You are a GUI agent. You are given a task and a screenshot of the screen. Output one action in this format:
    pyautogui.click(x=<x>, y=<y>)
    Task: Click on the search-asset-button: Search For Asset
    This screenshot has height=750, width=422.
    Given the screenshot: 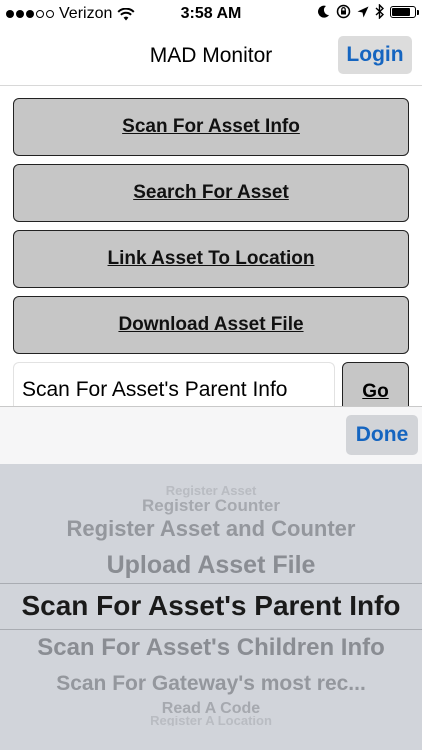 What is the action you would take?
    pyautogui.click(x=211, y=193)
    